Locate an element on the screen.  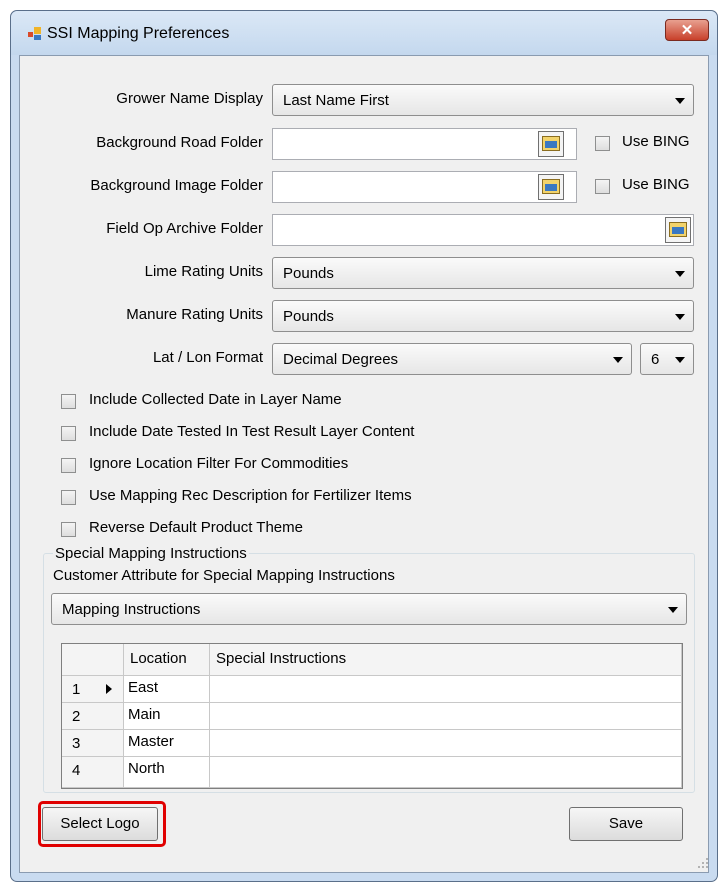
lime-rating-units-label: Lime Rating Units is located at coordinates (203, 271).